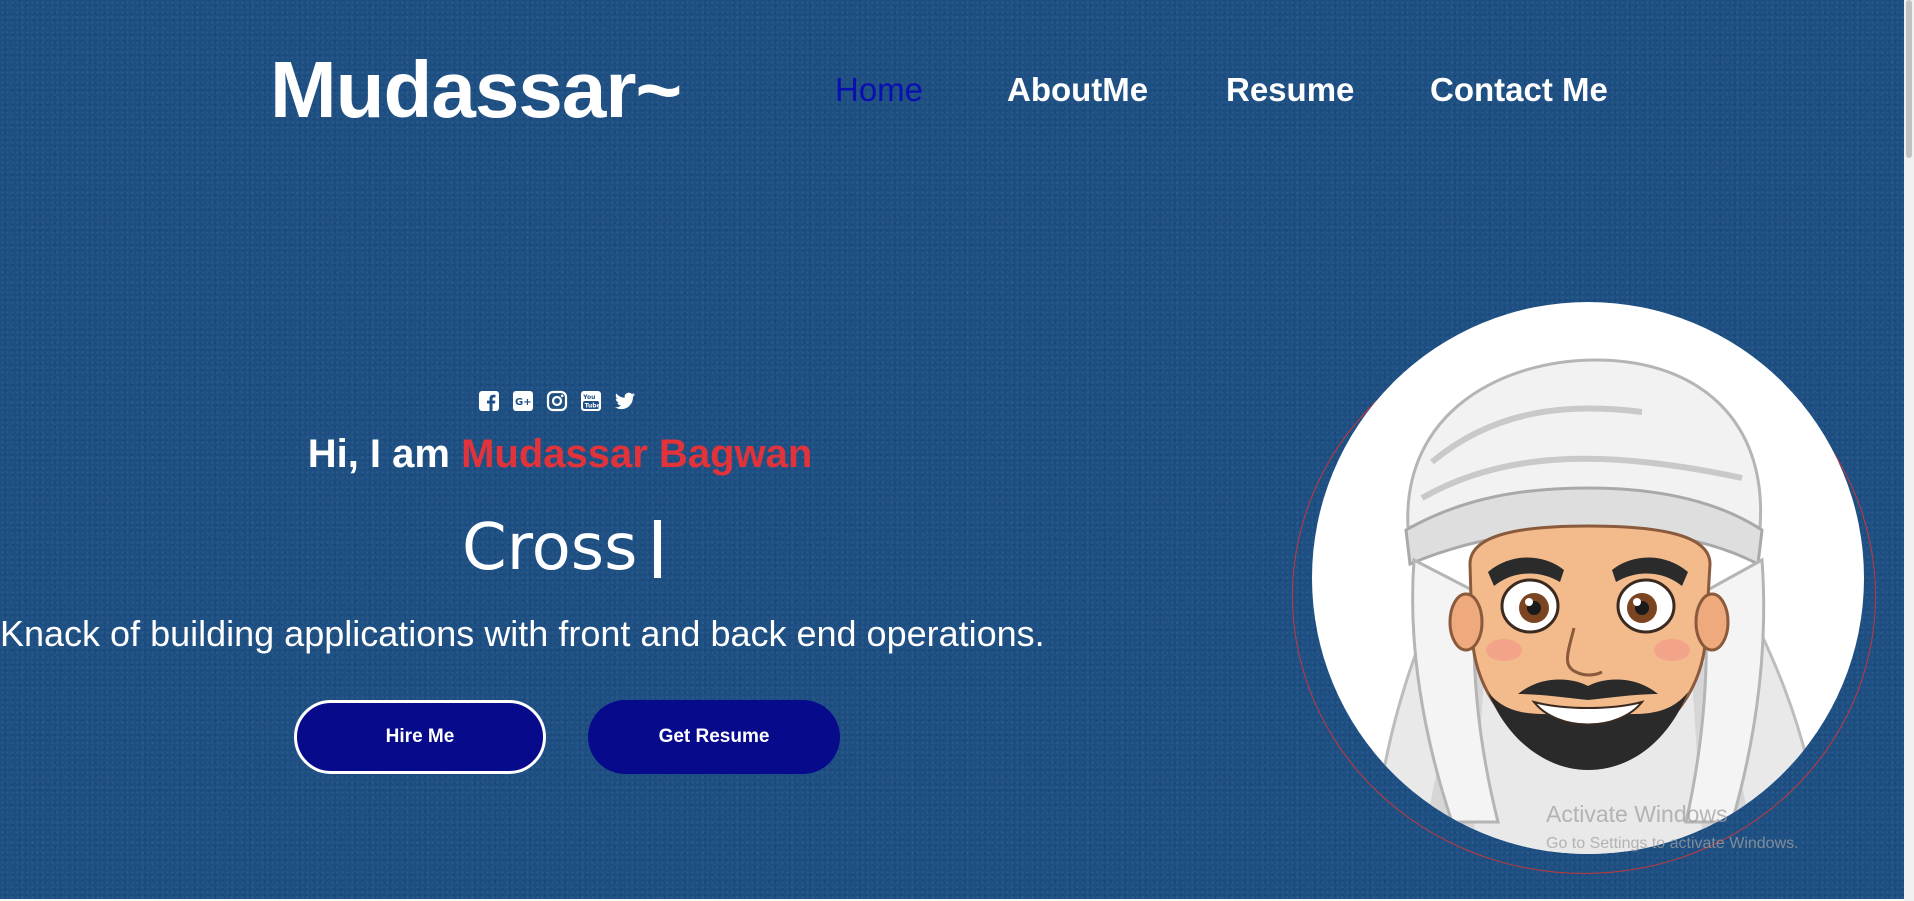 The height and width of the screenshot is (901, 1914). Describe the element at coordinates (625, 401) in the screenshot. I see `twitter-icon` at that location.